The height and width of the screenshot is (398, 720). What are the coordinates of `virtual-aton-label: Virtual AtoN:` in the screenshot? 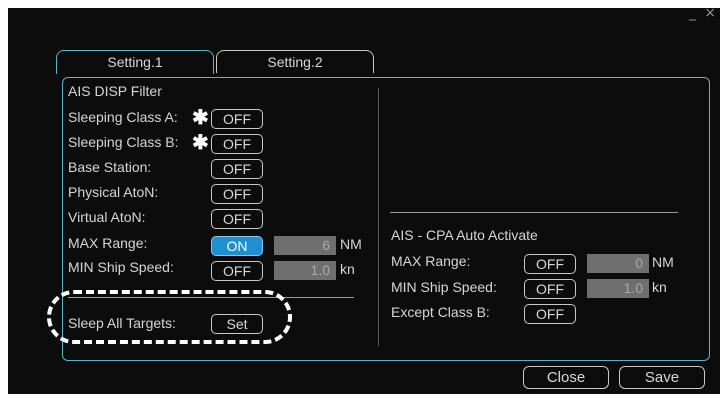 It's located at (107, 217).